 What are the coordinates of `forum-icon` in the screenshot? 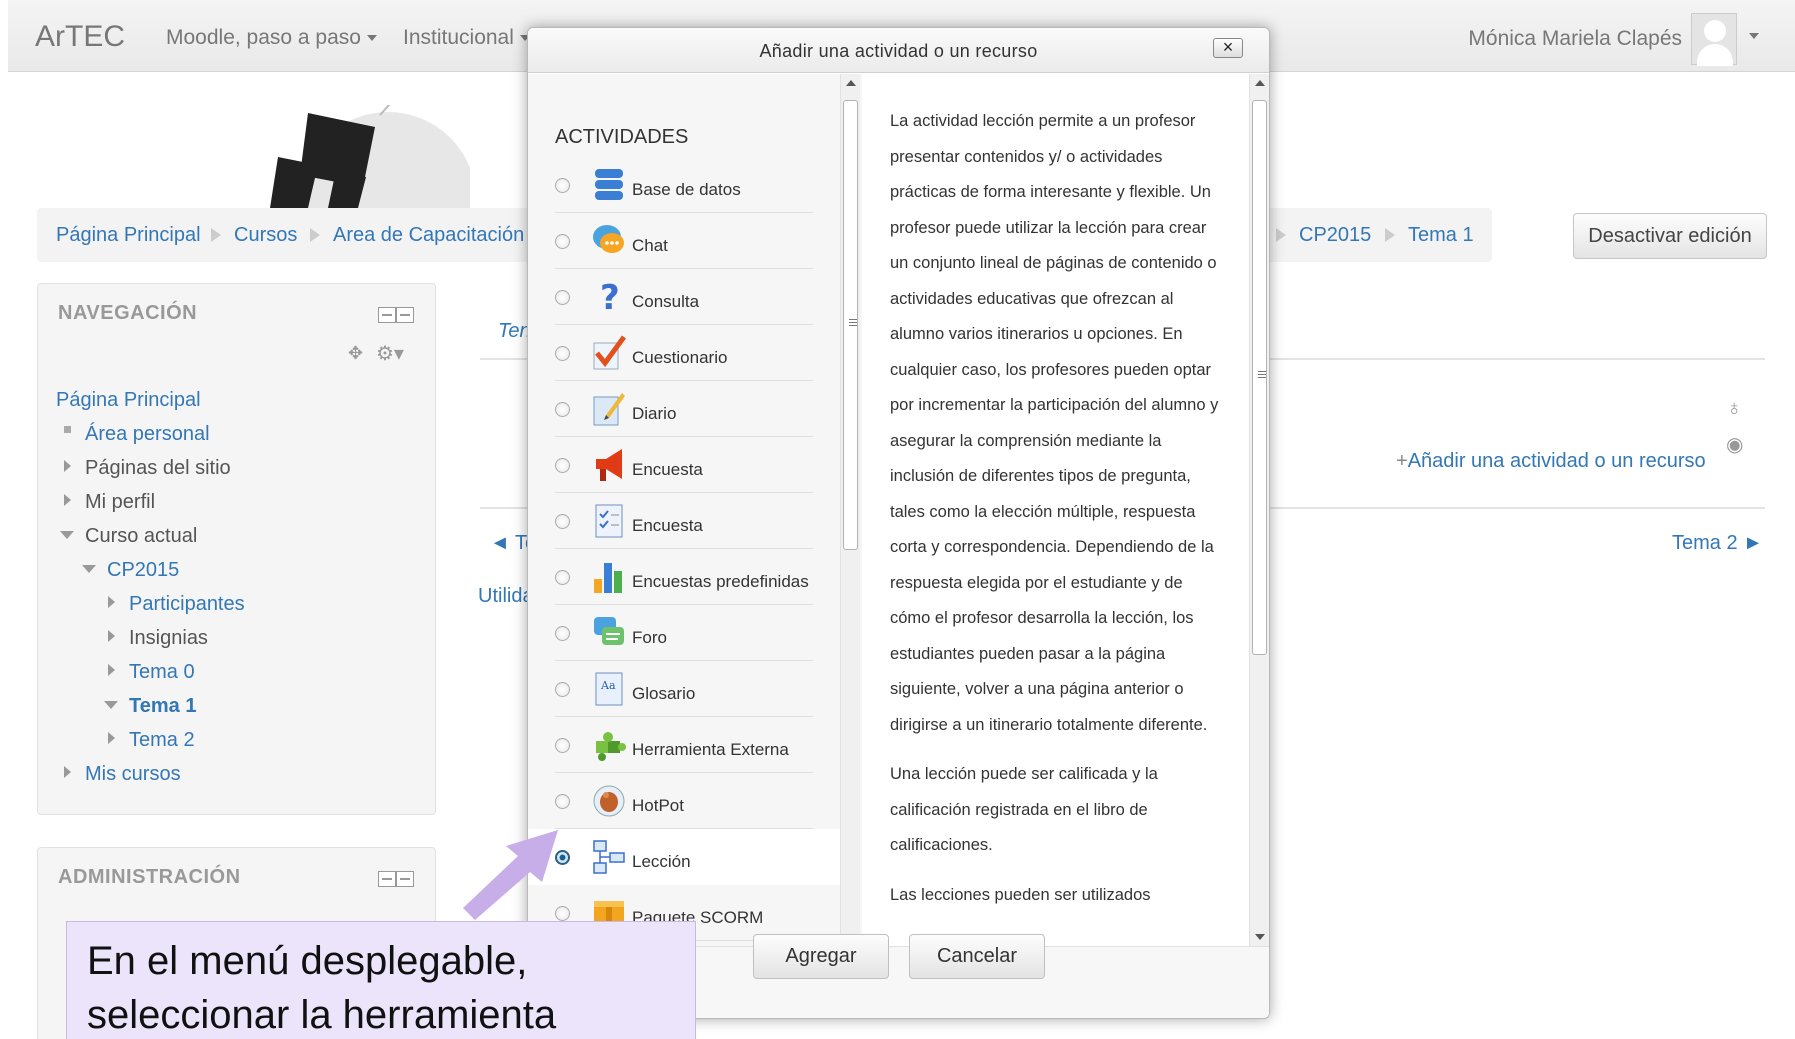 It's located at (609, 631).